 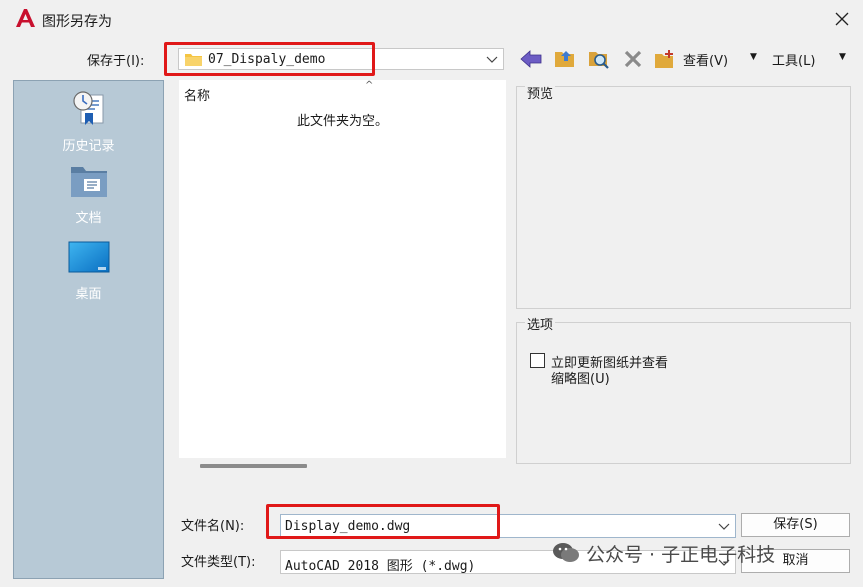 I want to click on place-label-desktop: 桌面, so click(x=88, y=294).